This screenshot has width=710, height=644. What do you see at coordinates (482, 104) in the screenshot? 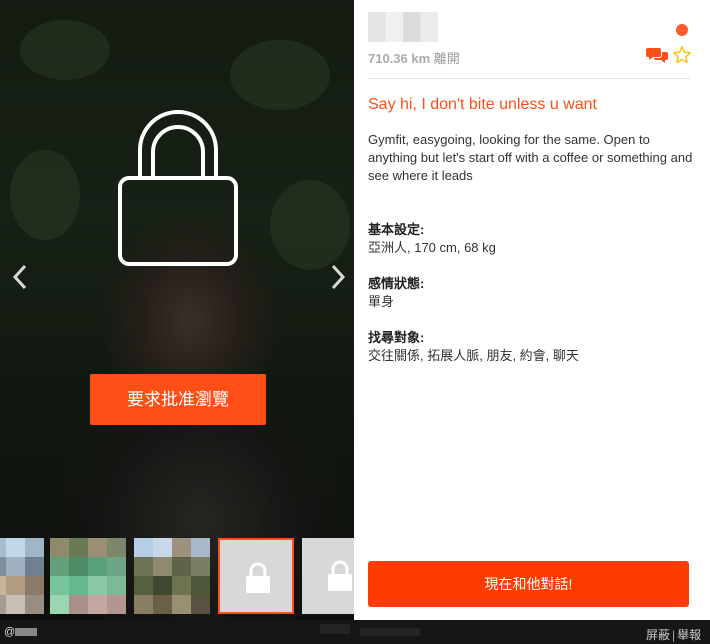
I see `profile-headline: Say hi, I don't bite unless u want` at bounding box center [482, 104].